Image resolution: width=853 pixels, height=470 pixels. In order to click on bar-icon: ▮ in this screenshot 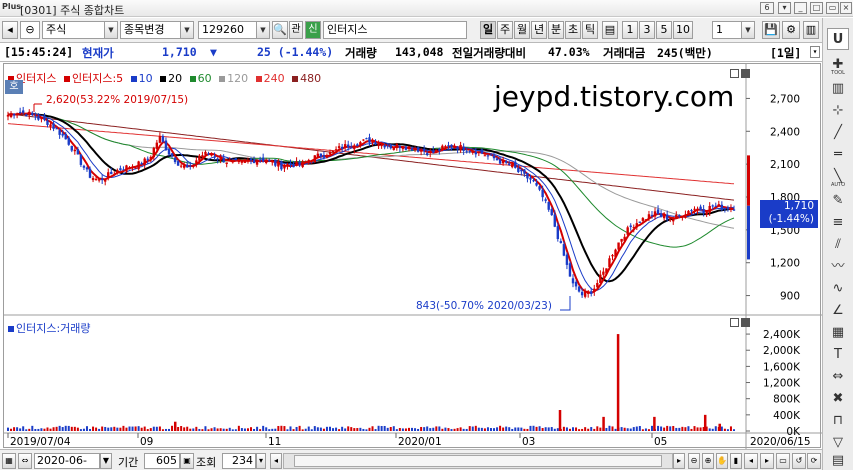, I will do `click(736, 461)`.